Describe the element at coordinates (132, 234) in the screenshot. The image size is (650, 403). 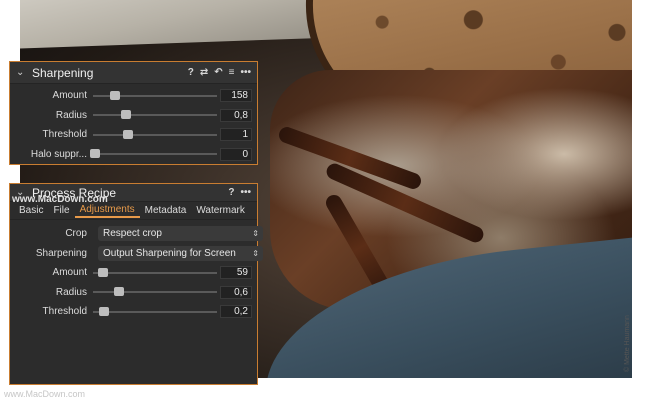
I see `crop-select-value: Respect crop` at that location.